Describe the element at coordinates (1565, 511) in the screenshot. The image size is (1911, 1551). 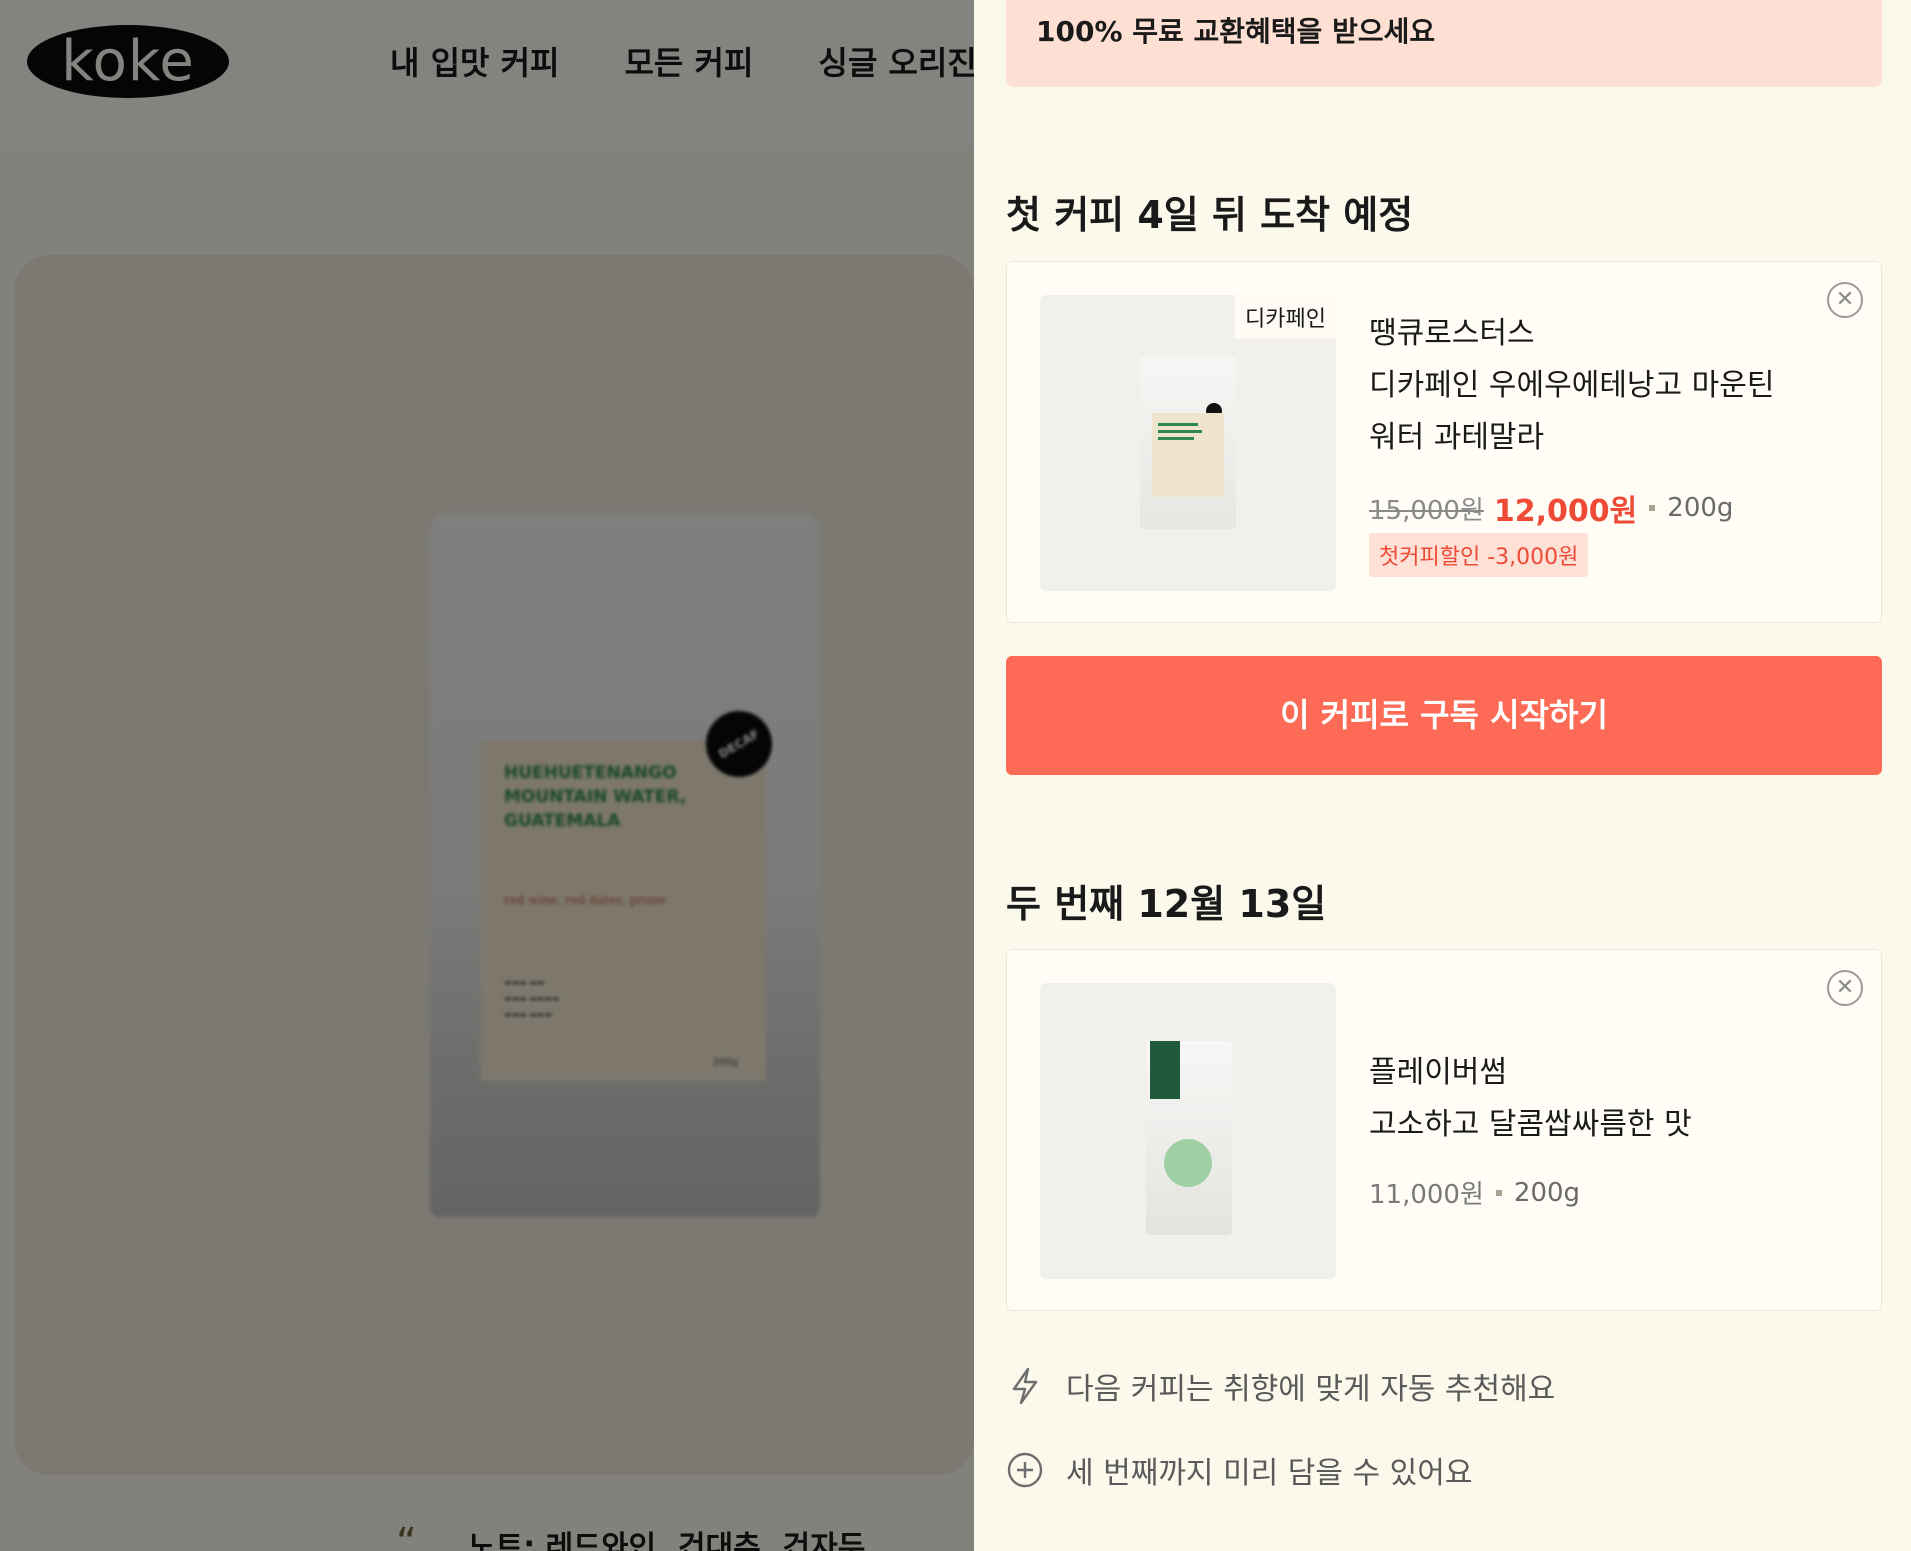
I see `discounted-price: 12,000원` at that location.